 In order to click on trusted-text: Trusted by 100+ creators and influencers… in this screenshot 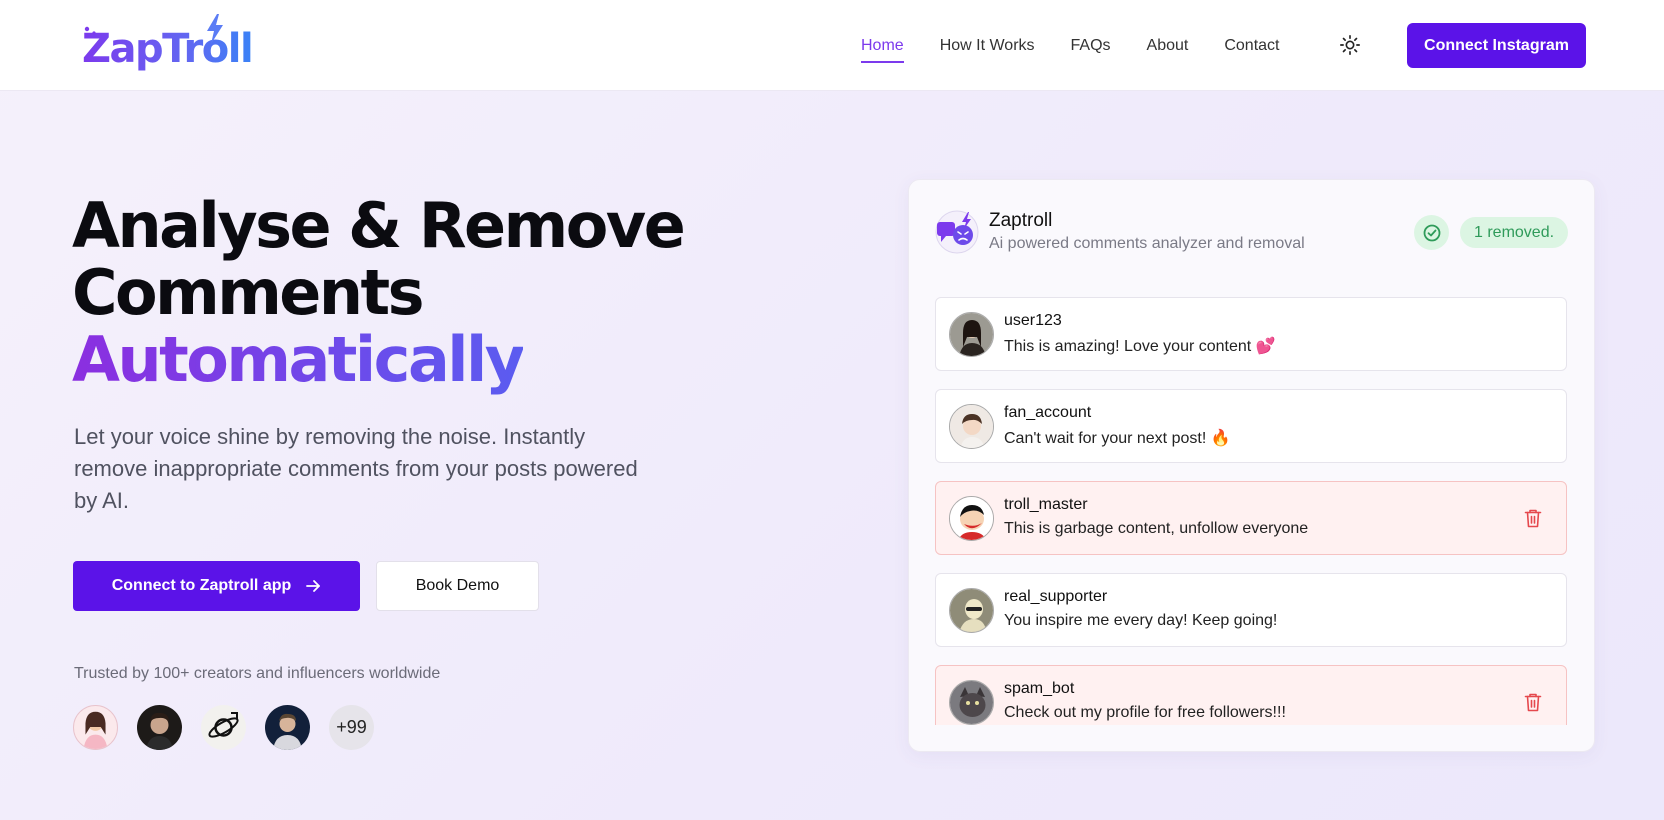, I will do `click(257, 673)`.